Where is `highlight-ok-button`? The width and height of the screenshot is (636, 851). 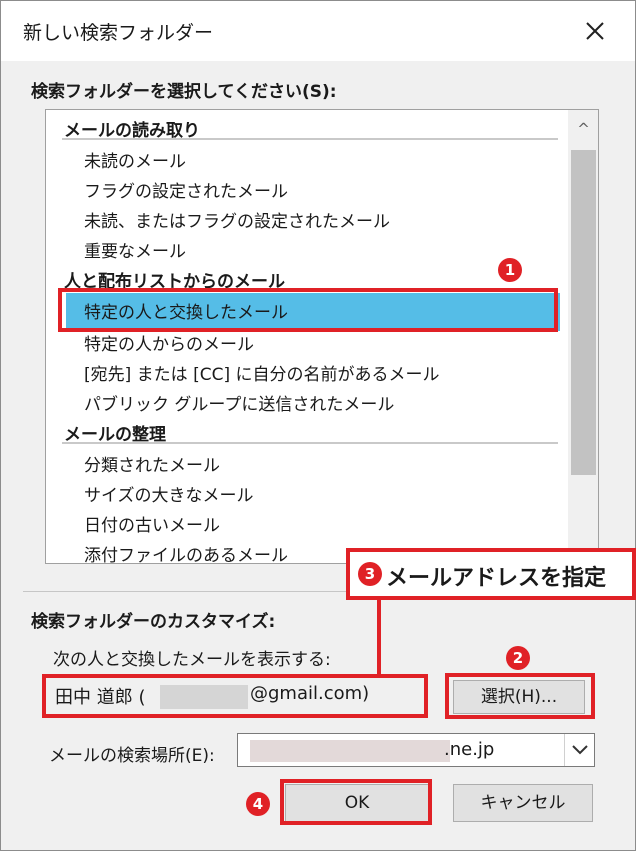 highlight-ok-button is located at coordinates (356, 802).